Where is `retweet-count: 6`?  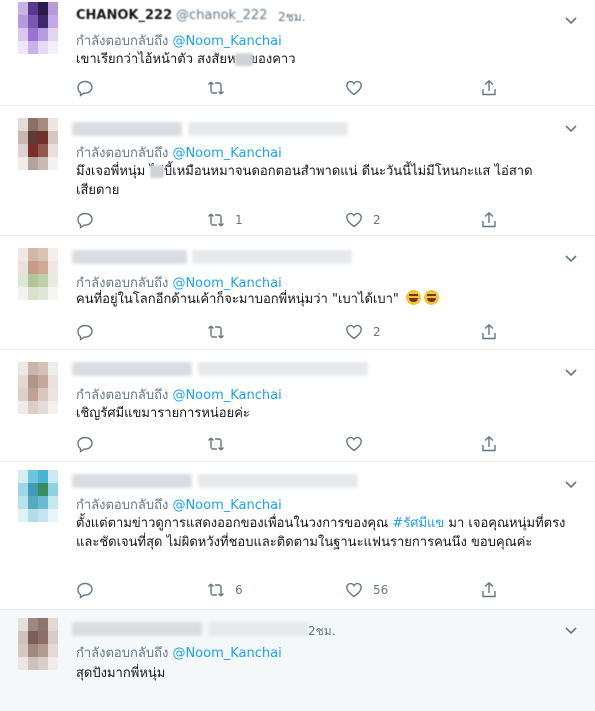
retweet-count: 6 is located at coordinates (239, 590).